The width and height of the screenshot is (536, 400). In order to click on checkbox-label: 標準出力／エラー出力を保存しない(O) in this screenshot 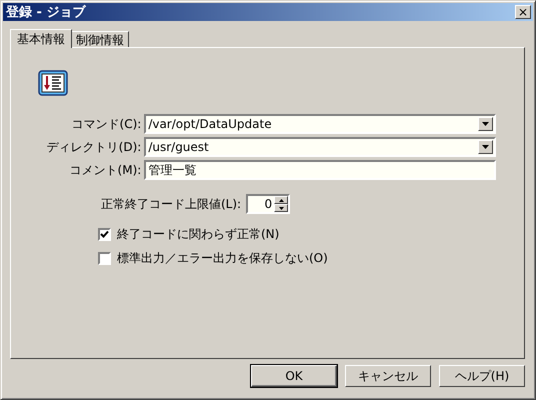, I will do `click(222, 258)`.